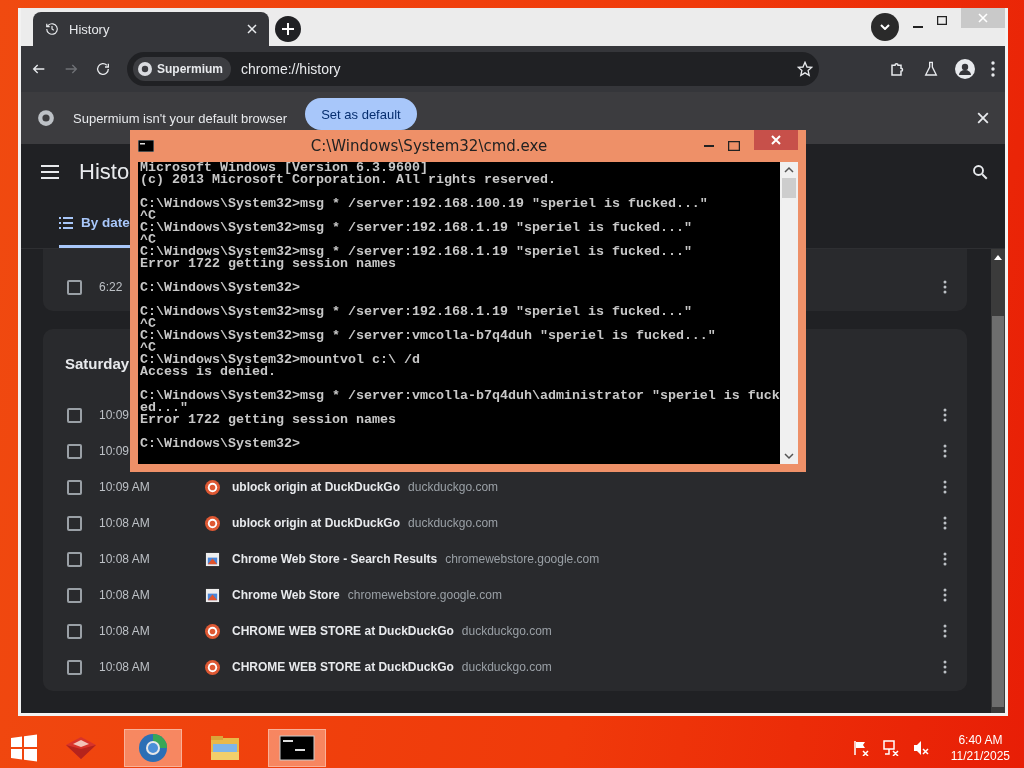 The image size is (1024, 768). What do you see at coordinates (776, 140) in the screenshot?
I see `close-button` at bounding box center [776, 140].